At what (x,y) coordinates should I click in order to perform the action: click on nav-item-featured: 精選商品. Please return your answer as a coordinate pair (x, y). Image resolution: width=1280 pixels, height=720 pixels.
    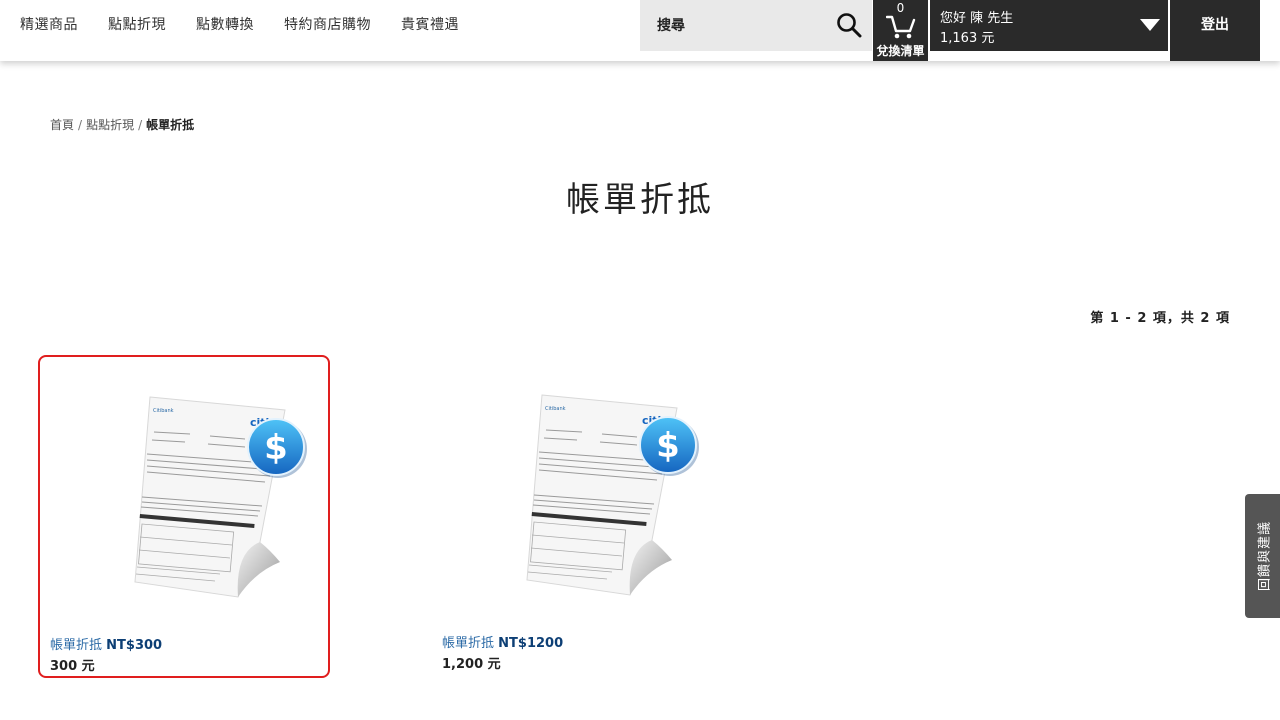
    Looking at the image, I should click on (49, 24).